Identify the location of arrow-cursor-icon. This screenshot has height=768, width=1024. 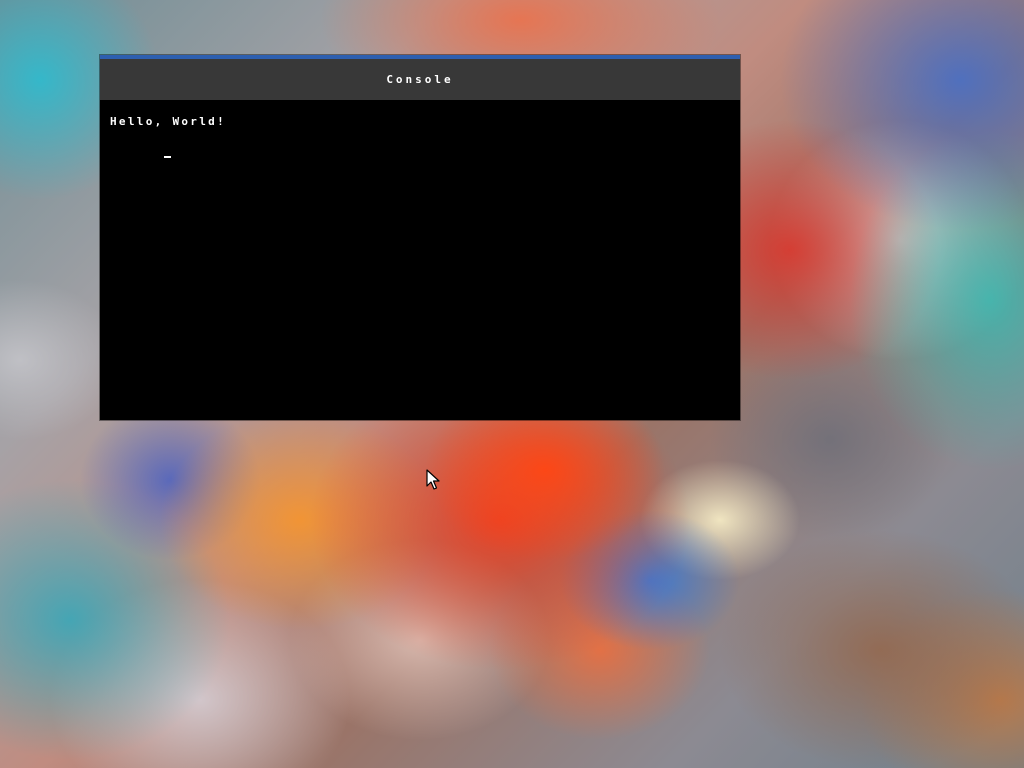
(433, 479).